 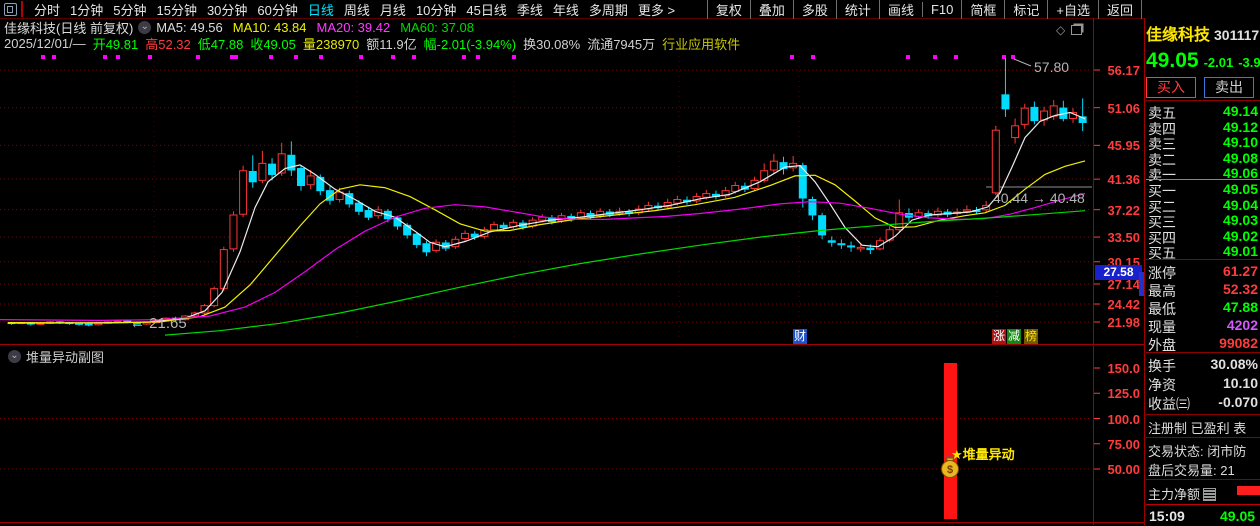 What do you see at coordinates (1051, 67) in the screenshot?
I see `high-annotation: 57.80` at bounding box center [1051, 67].